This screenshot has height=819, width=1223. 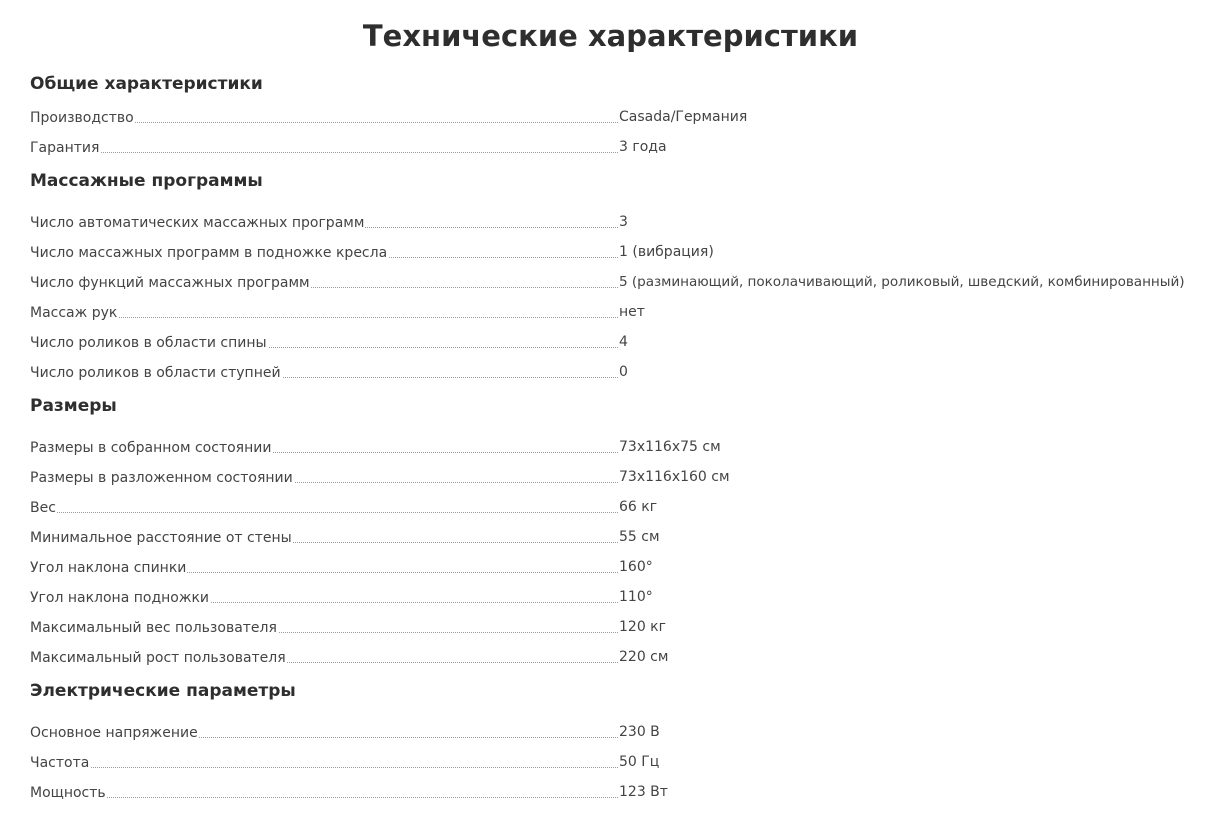 What do you see at coordinates (74, 313) in the screenshot?
I see `spec-label: Массаж рук` at bounding box center [74, 313].